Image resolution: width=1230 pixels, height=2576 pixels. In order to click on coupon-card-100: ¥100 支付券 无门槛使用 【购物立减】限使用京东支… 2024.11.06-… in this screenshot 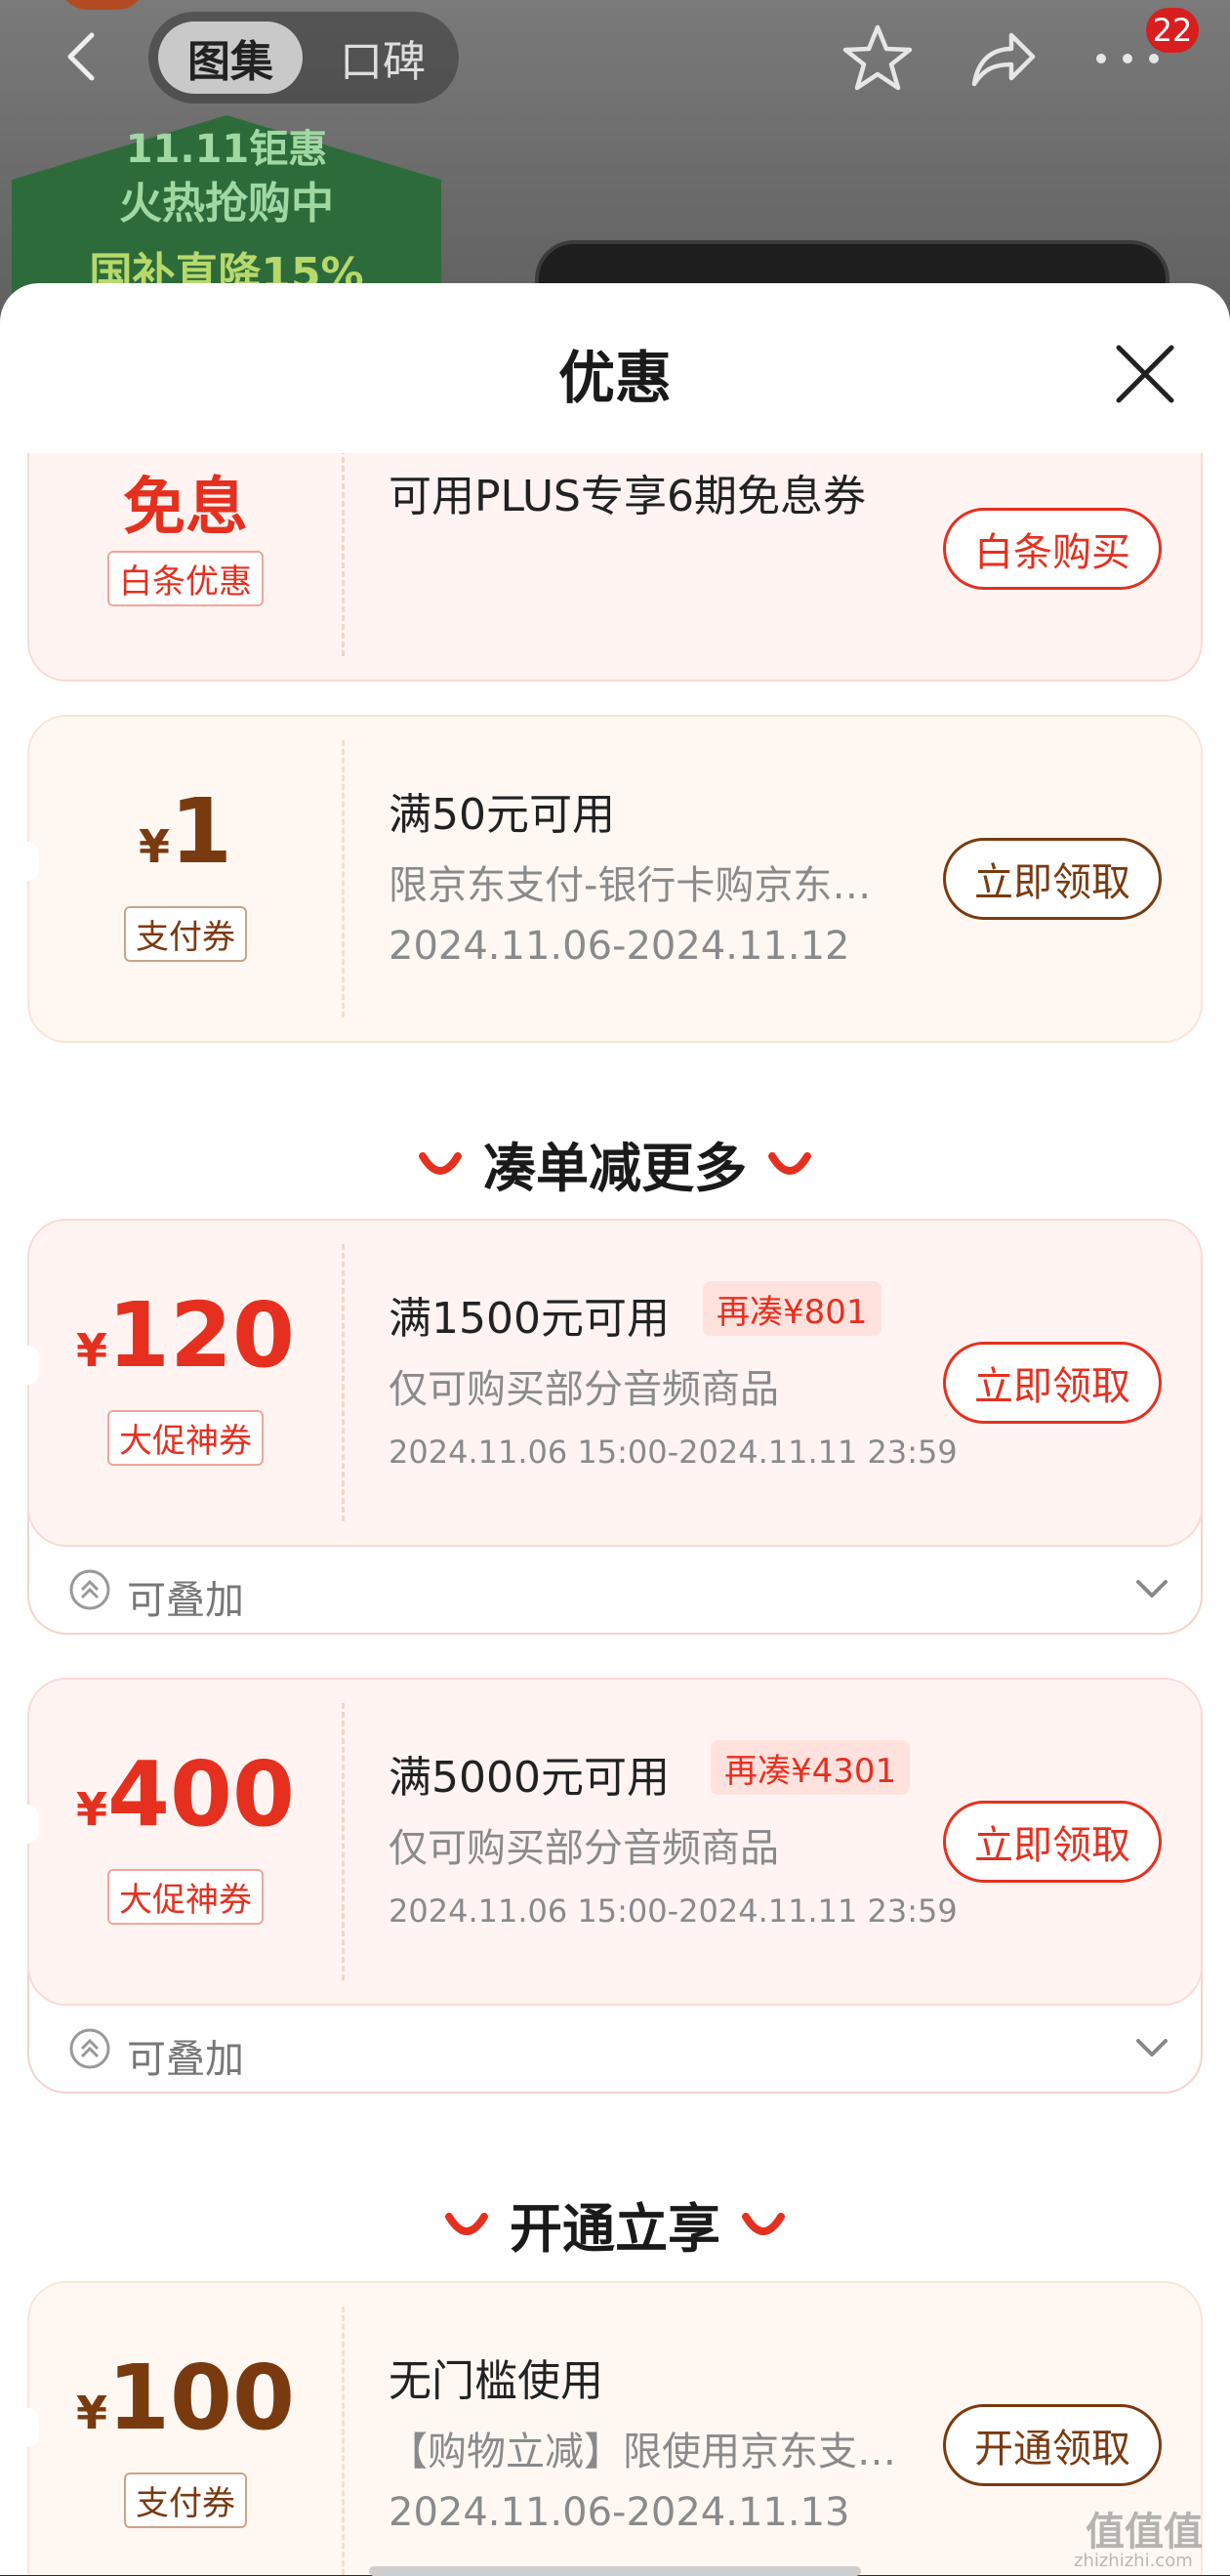, I will do `click(615, 2428)`.